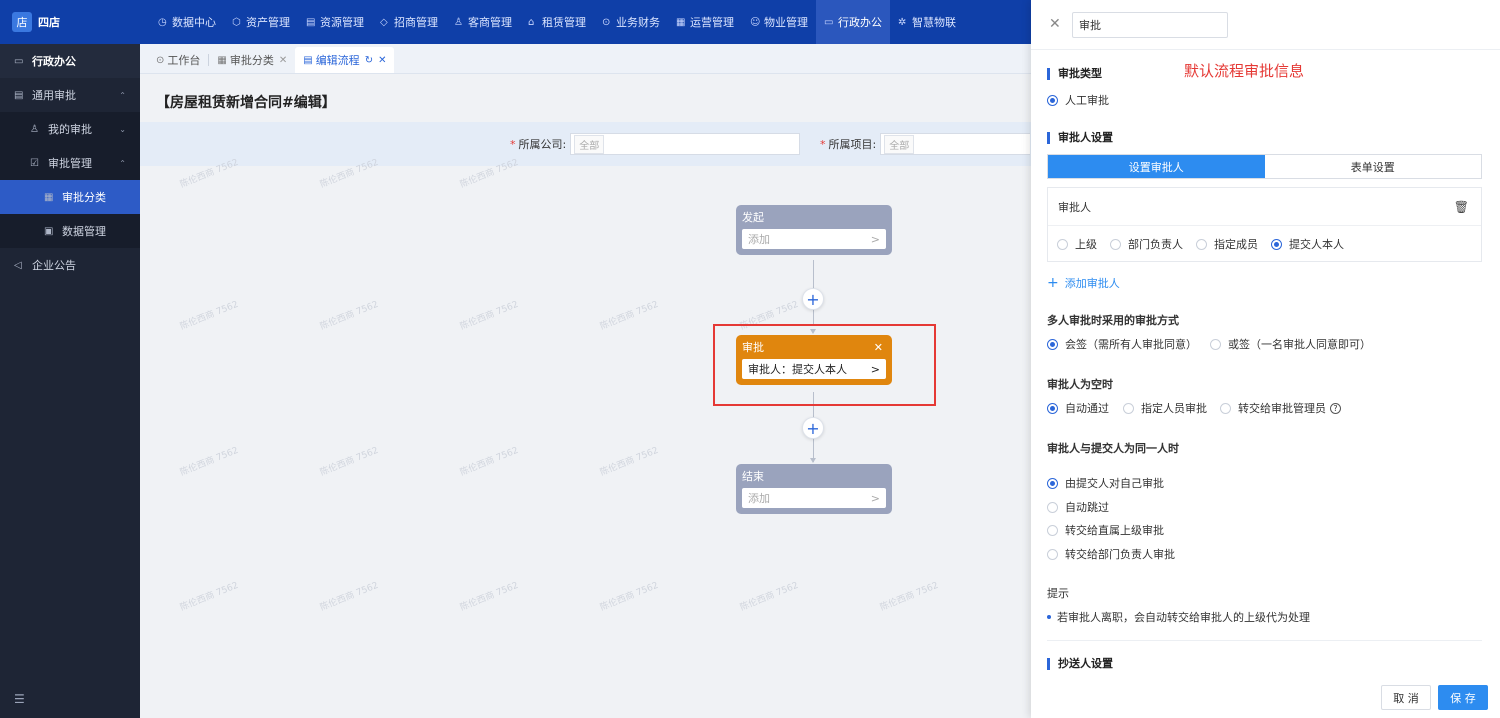  Describe the element at coordinates (1156, 166) in the screenshot. I see `tab-set-approver: 设置审批人` at that location.